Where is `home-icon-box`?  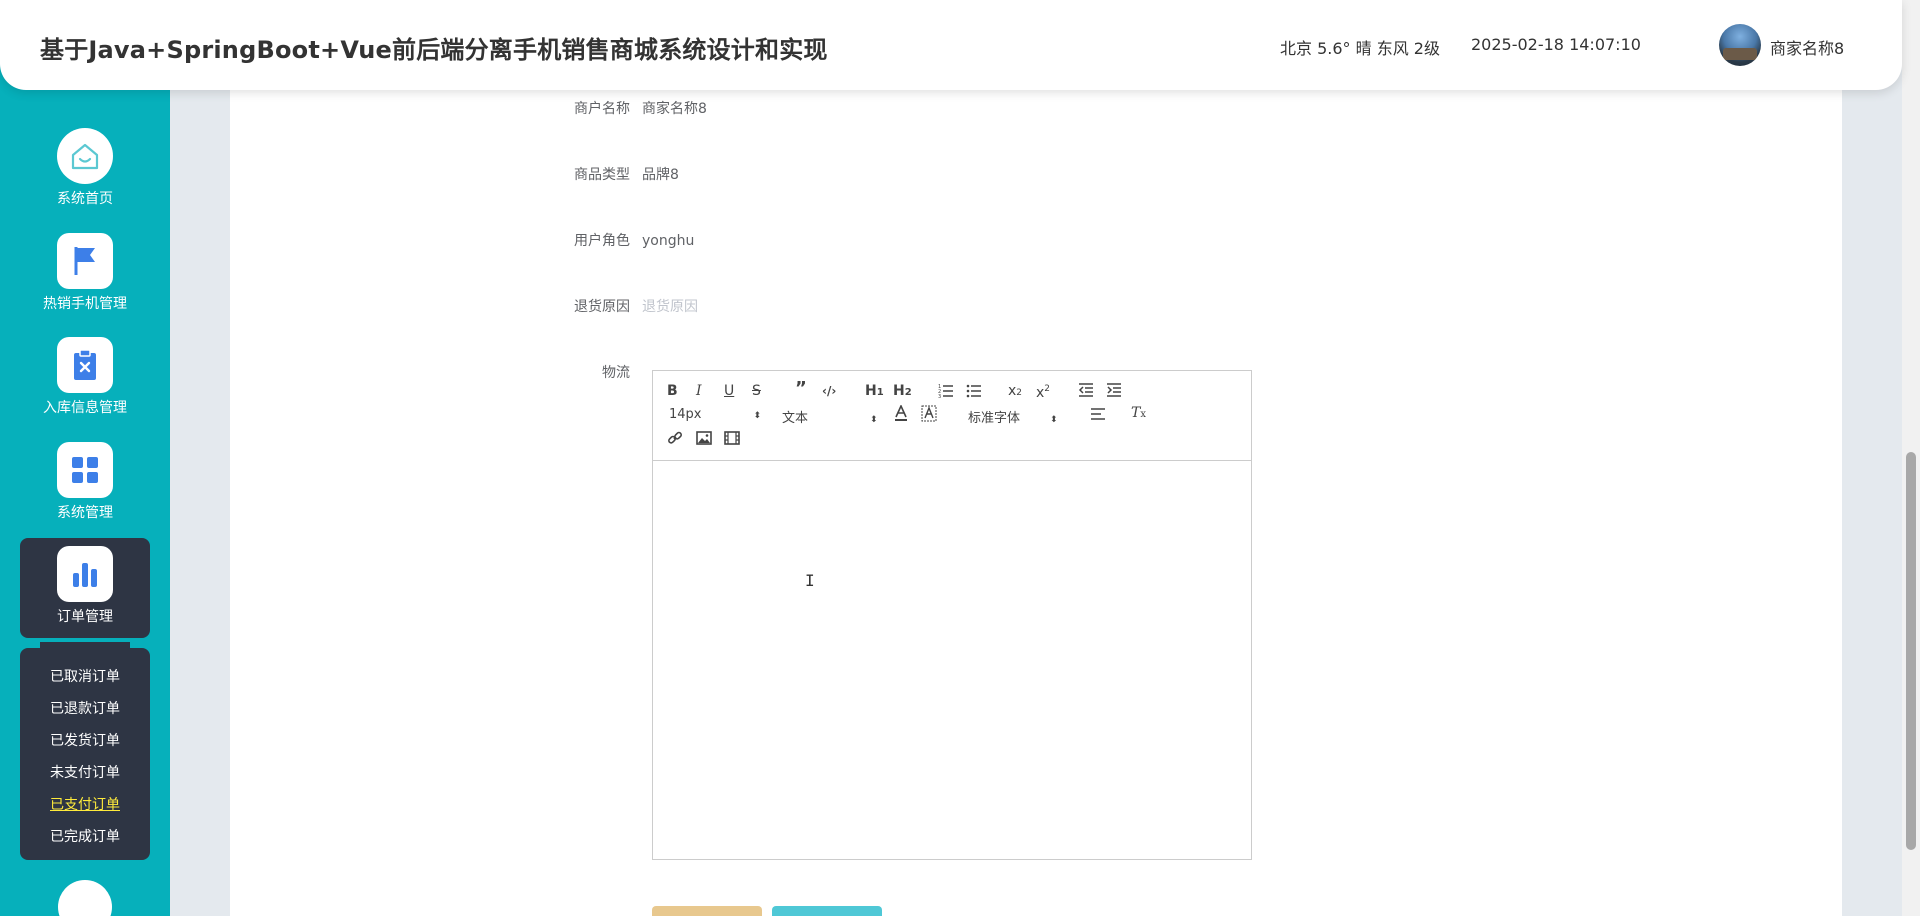
home-icon-box is located at coordinates (85, 156).